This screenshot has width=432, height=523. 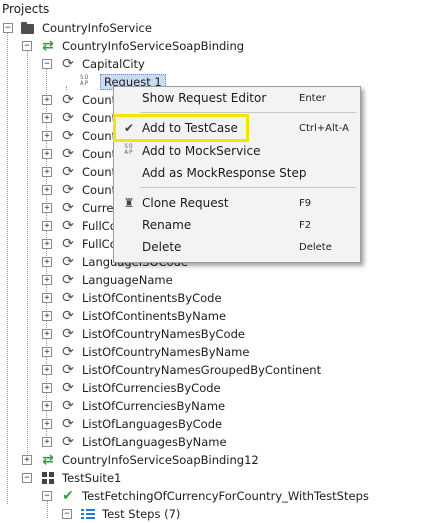 I want to click on menu-item-show-request-editor: Show Request Editor Enter, so click(x=237, y=98).